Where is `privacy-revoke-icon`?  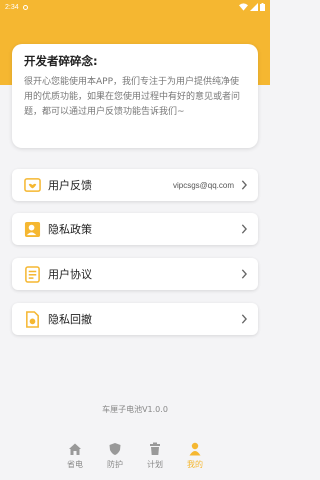 privacy-revoke-icon is located at coordinates (32, 319).